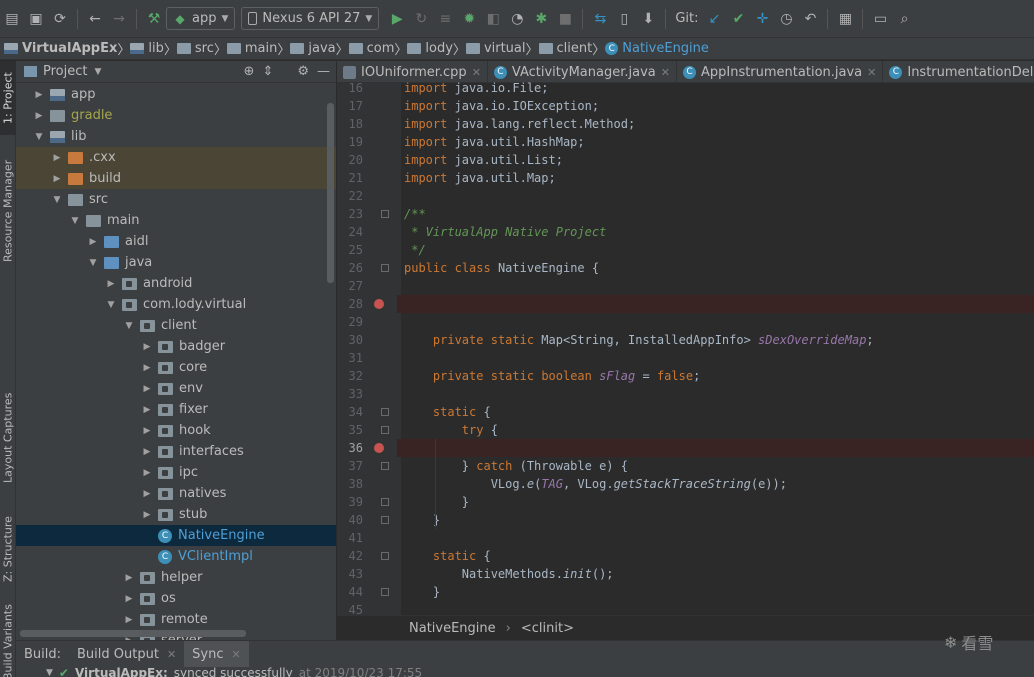 The height and width of the screenshot is (677, 1034). I want to click on code-line: NativeMethods.init();, so click(719, 574).